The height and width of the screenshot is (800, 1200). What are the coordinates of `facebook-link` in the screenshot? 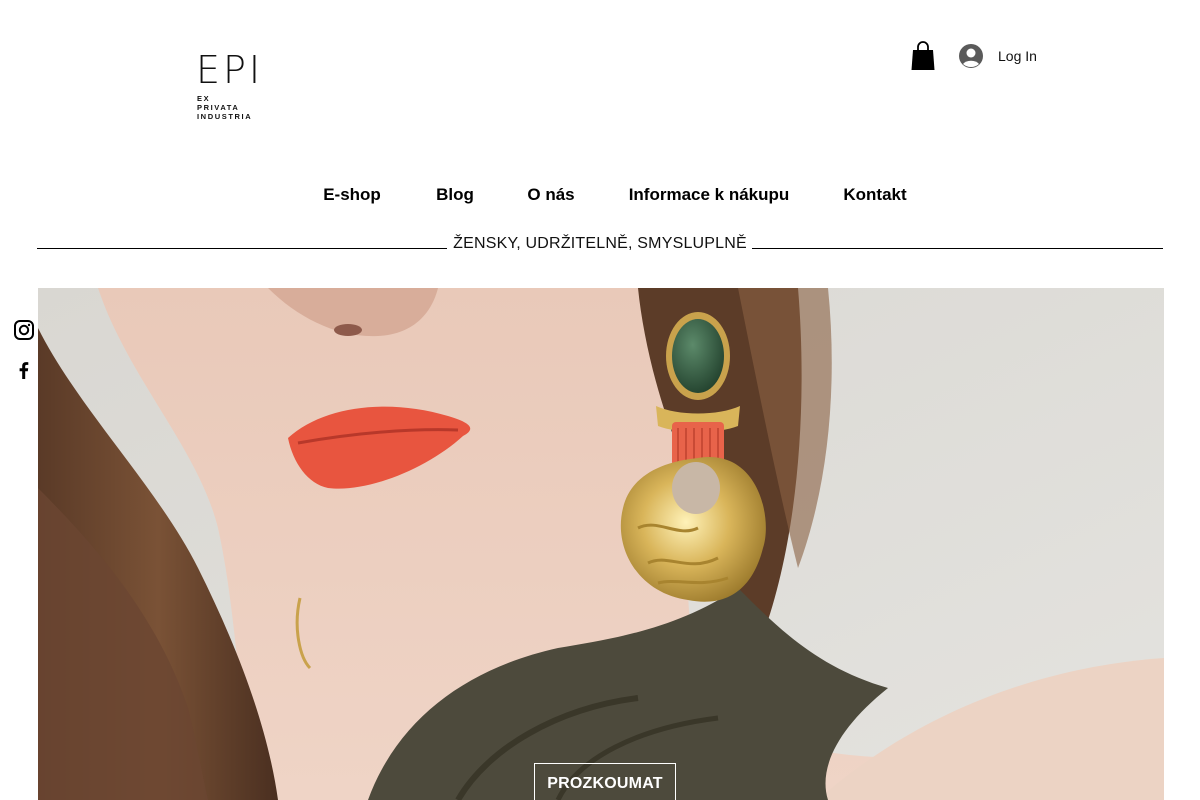 It's located at (24, 370).